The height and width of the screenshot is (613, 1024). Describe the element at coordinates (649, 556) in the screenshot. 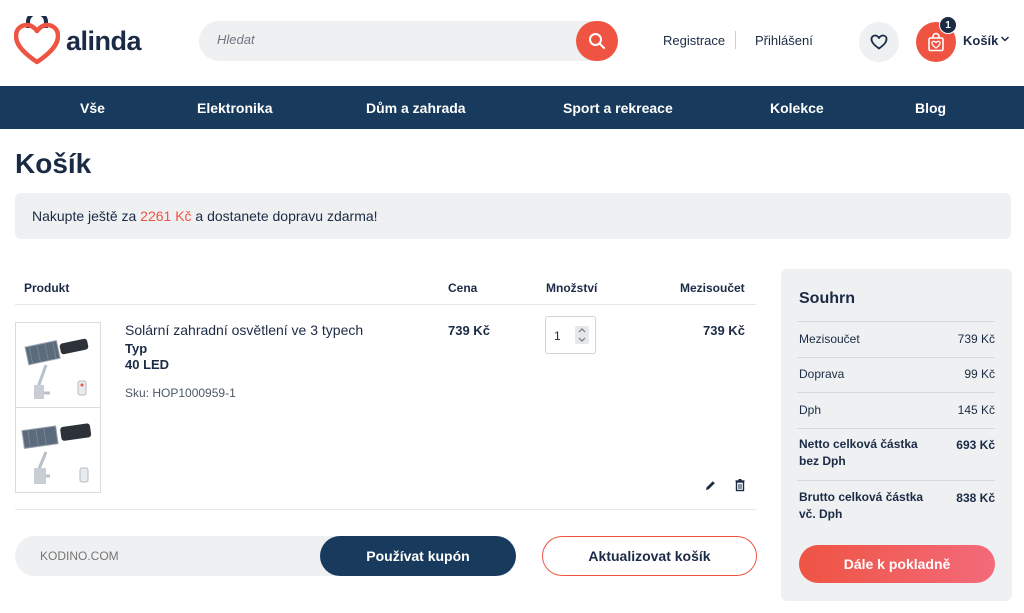

I see `update-cart-button: Aktualizovat košík` at that location.